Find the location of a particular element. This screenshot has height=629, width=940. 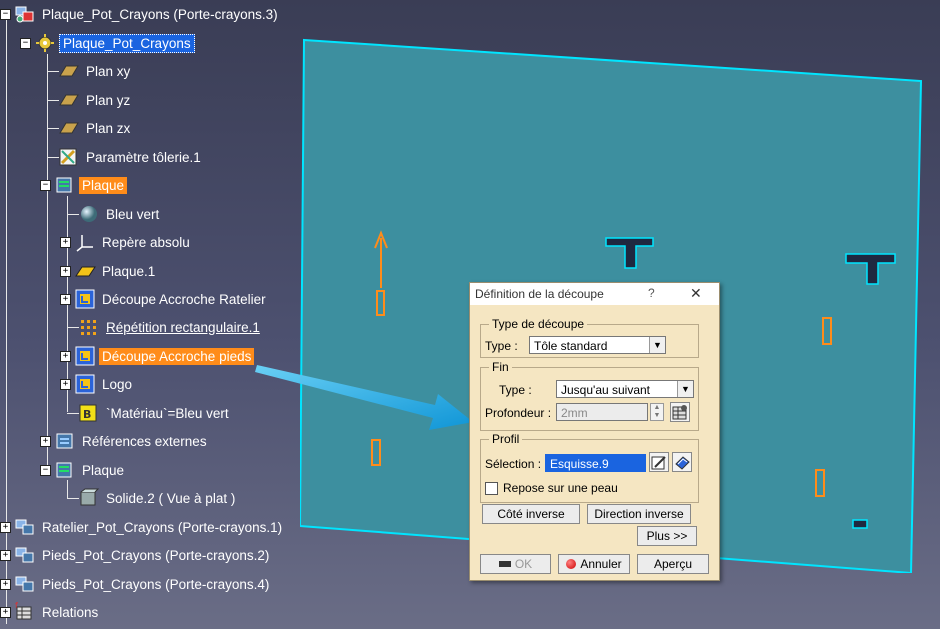

dialog-titlebar: Définition de la découpe ? ✕ is located at coordinates (594, 294).